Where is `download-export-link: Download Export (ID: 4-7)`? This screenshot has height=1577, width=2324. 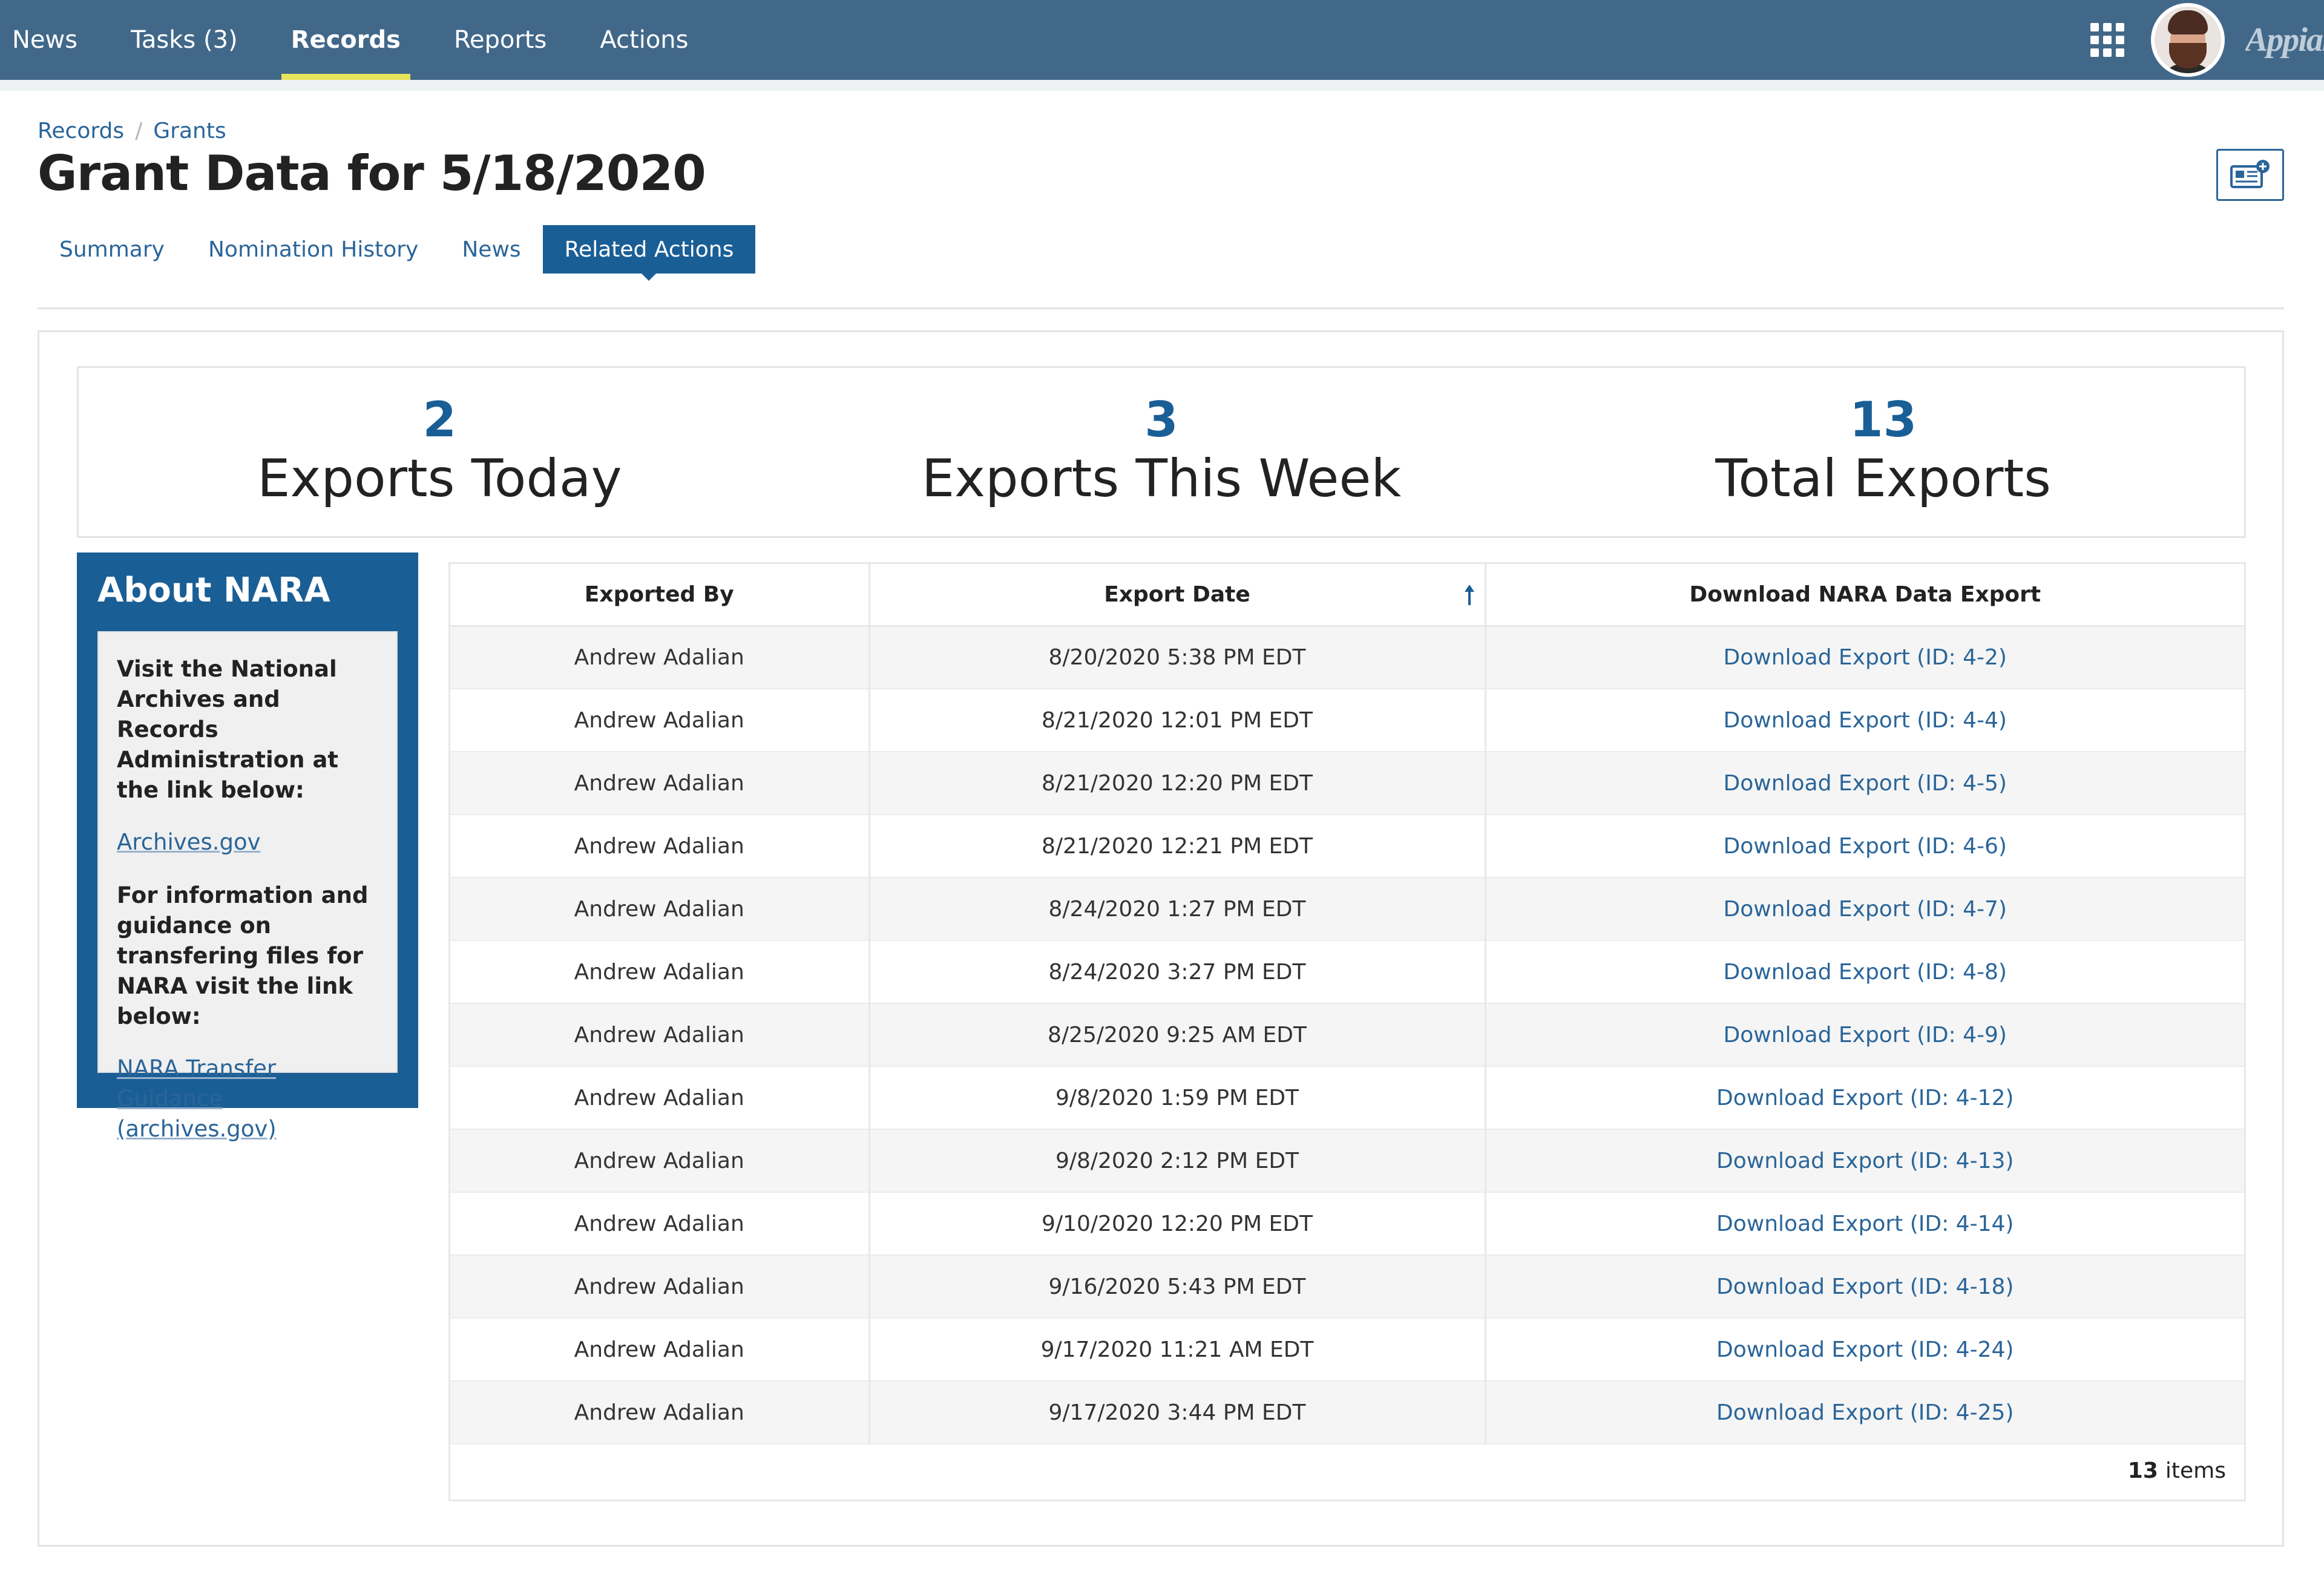 download-export-link: Download Export (ID: 4-7) is located at coordinates (1864, 909).